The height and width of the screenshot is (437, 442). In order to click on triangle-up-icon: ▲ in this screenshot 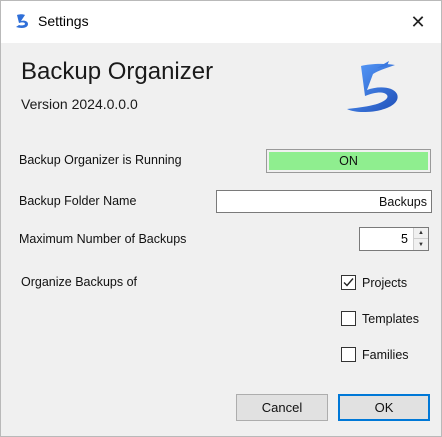, I will do `click(421, 233)`.